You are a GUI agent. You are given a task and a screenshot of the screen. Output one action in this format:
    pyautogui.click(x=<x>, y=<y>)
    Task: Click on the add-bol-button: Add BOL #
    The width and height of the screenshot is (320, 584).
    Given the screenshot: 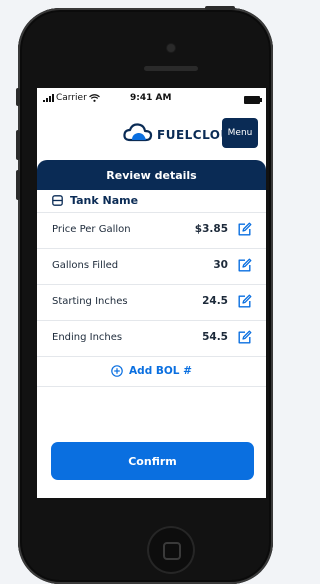 What is the action you would take?
    pyautogui.click(x=151, y=371)
    